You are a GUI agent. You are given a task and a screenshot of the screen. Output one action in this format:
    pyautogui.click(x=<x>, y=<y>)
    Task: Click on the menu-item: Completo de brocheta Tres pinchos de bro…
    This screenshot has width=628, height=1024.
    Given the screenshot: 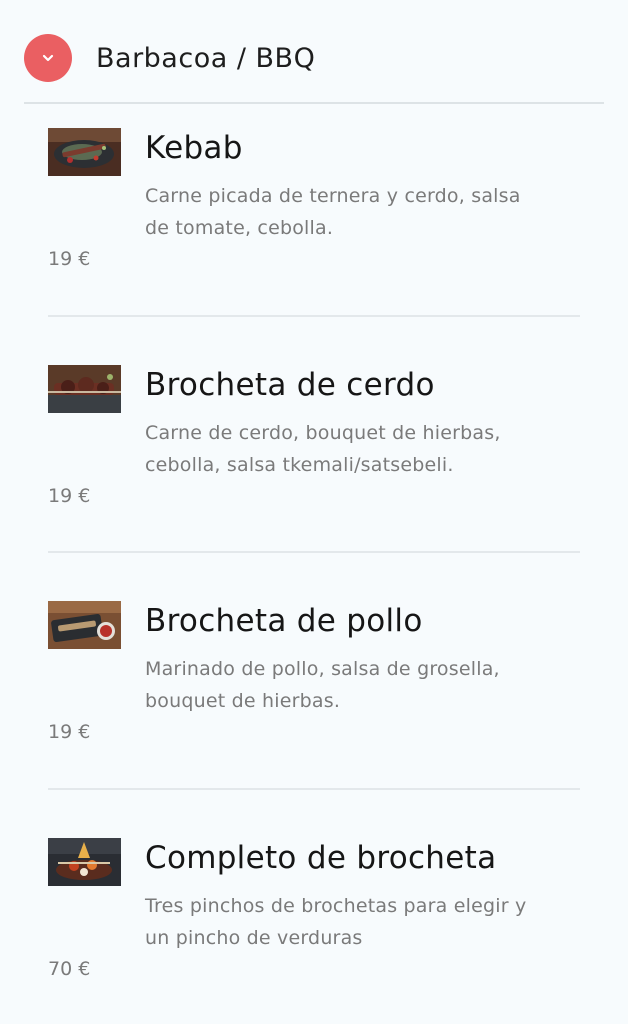 What is the action you would take?
    pyautogui.click(x=314, y=913)
    